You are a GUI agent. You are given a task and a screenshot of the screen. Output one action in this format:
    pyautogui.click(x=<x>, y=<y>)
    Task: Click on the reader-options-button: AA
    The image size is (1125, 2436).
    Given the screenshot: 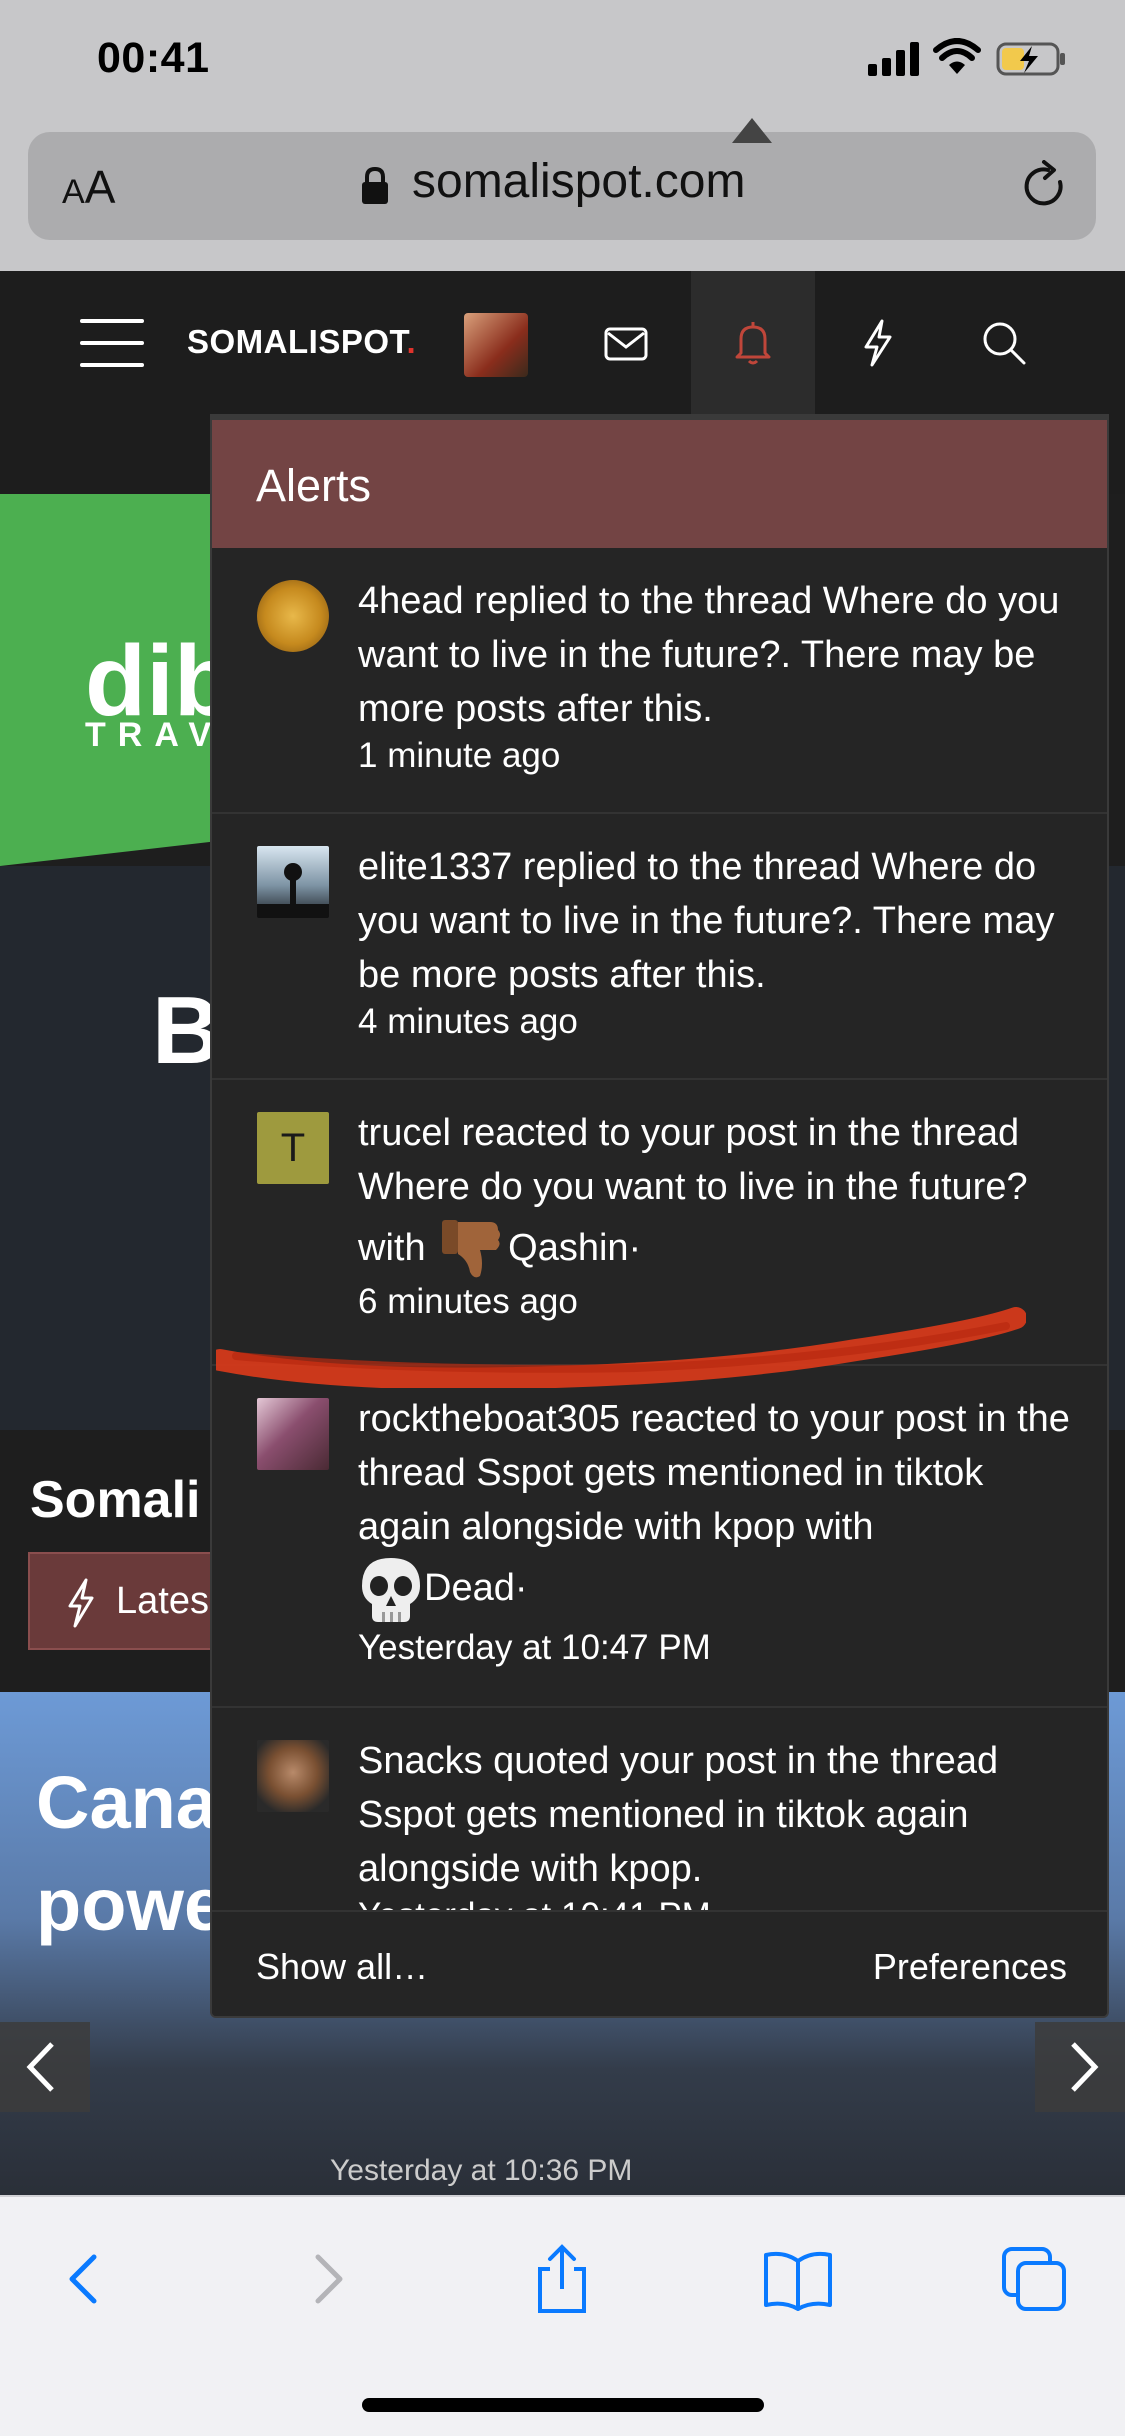 What is the action you would take?
    pyautogui.click(x=88, y=187)
    